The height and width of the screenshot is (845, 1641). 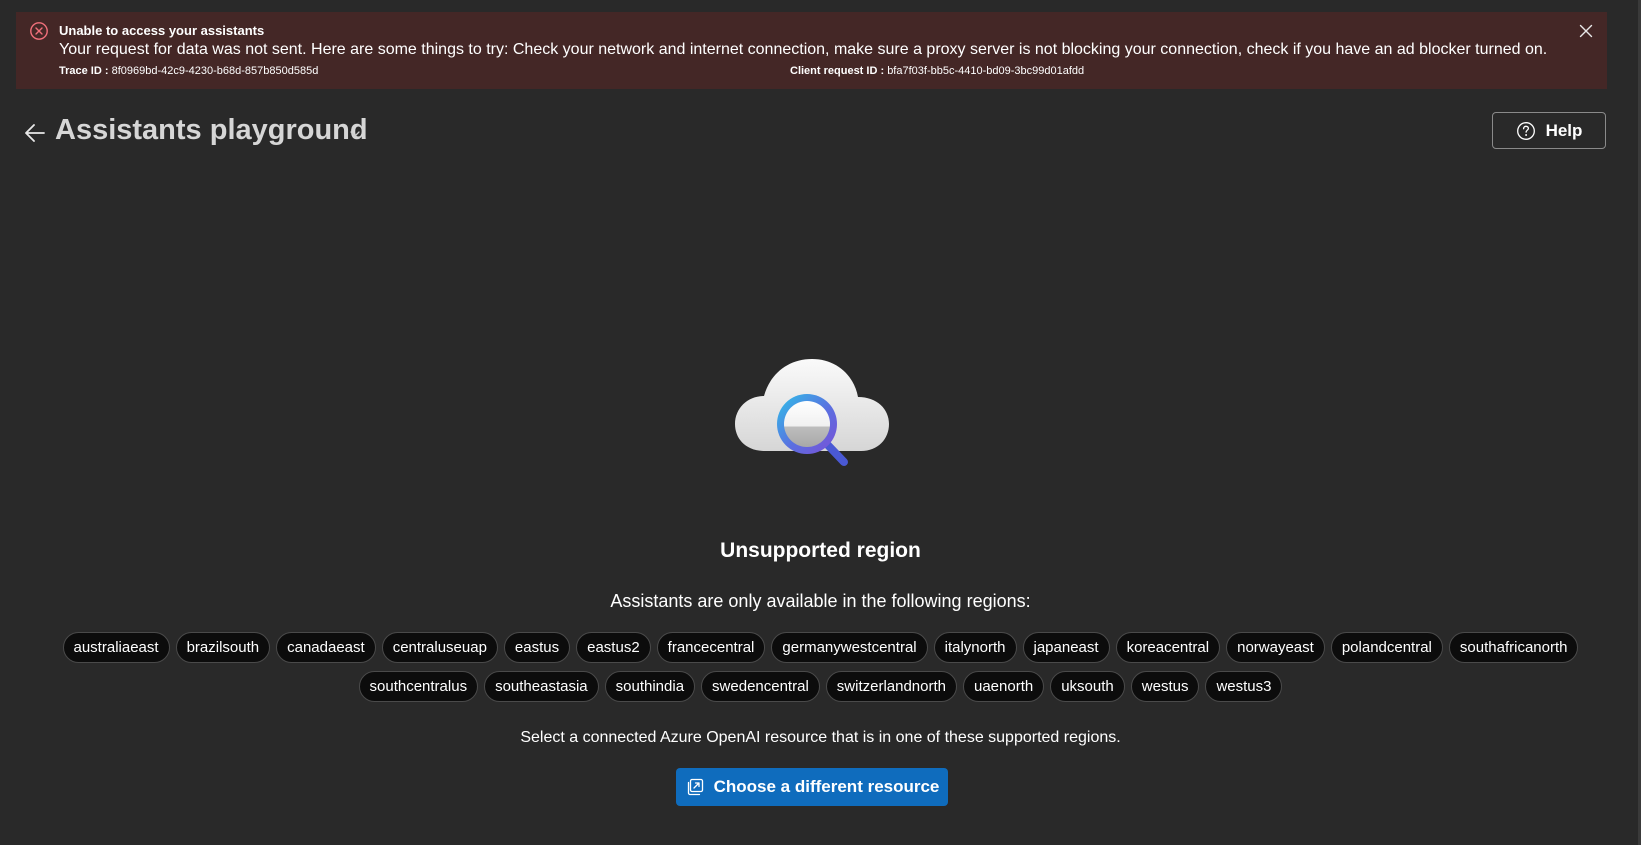 What do you see at coordinates (1586, 31) in the screenshot?
I see `close-icon` at bounding box center [1586, 31].